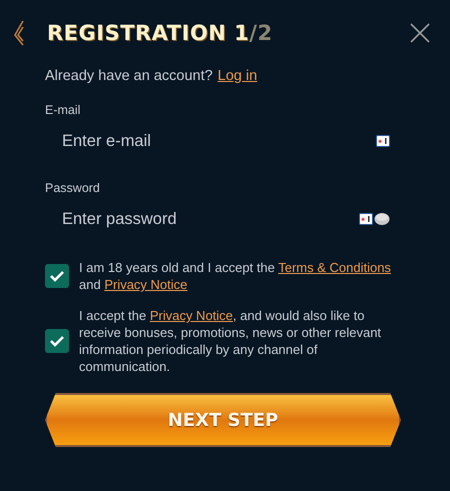 The width and height of the screenshot is (450, 491). What do you see at coordinates (420, 33) in the screenshot?
I see `close-icon` at bounding box center [420, 33].